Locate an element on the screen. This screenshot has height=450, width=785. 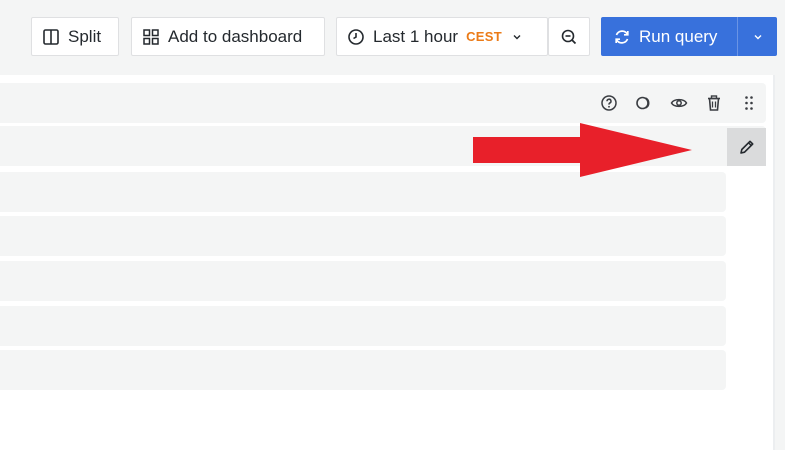
drag-handle is located at coordinates (749, 103).